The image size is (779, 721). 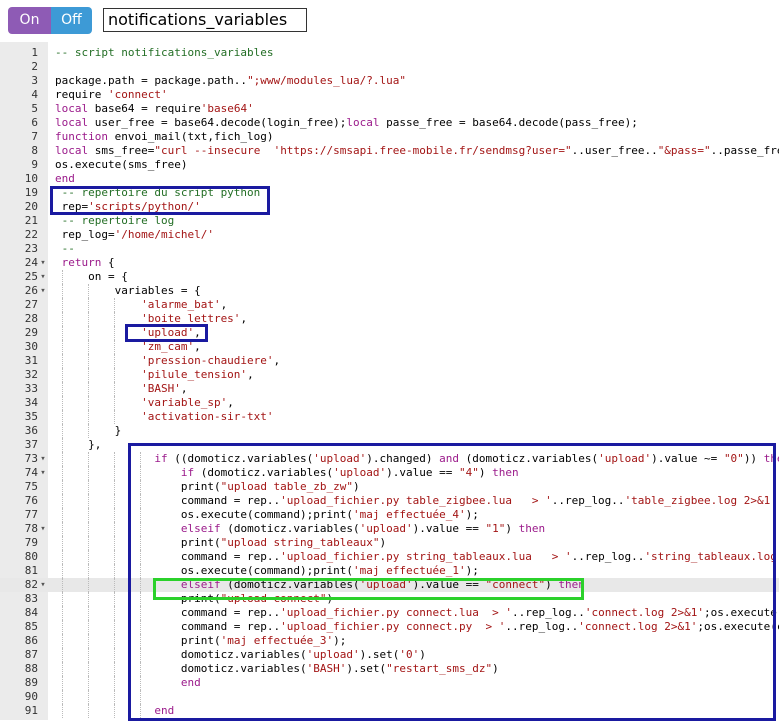 What do you see at coordinates (409, 514) in the screenshot?
I see `code-token: 'maj effectuée_4'` at bounding box center [409, 514].